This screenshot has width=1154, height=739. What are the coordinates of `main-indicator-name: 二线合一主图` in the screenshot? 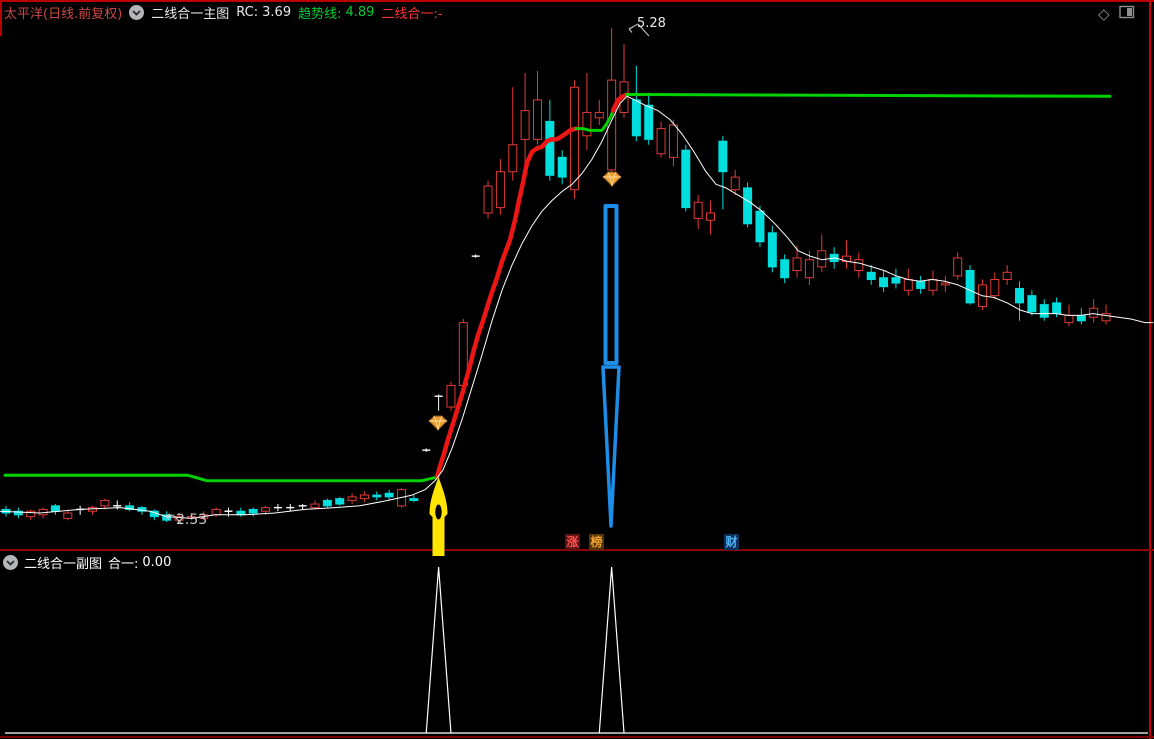 It's located at (190, 12).